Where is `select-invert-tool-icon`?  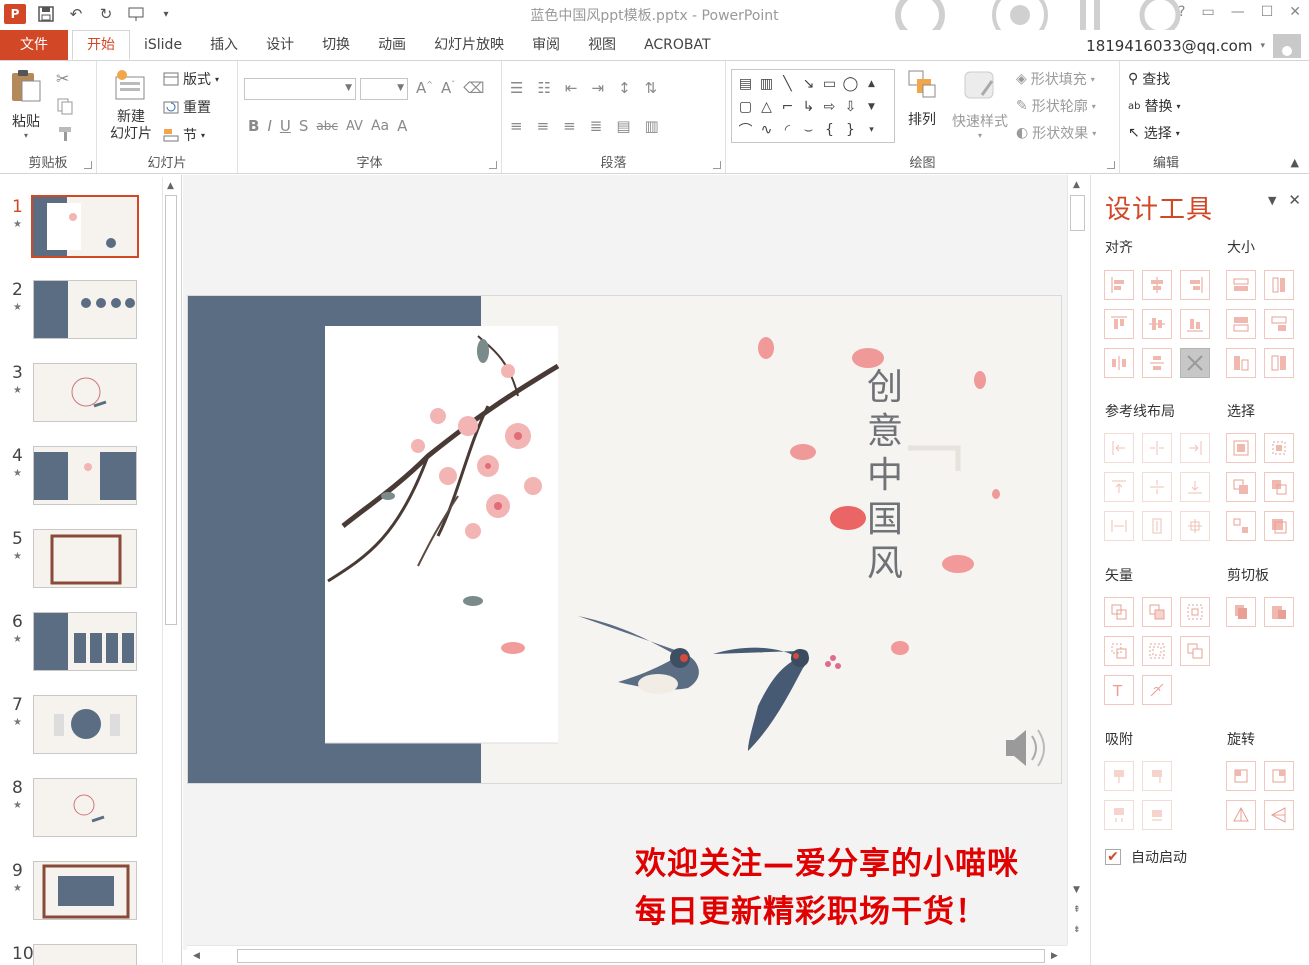 select-invert-tool-icon is located at coordinates (1279, 526).